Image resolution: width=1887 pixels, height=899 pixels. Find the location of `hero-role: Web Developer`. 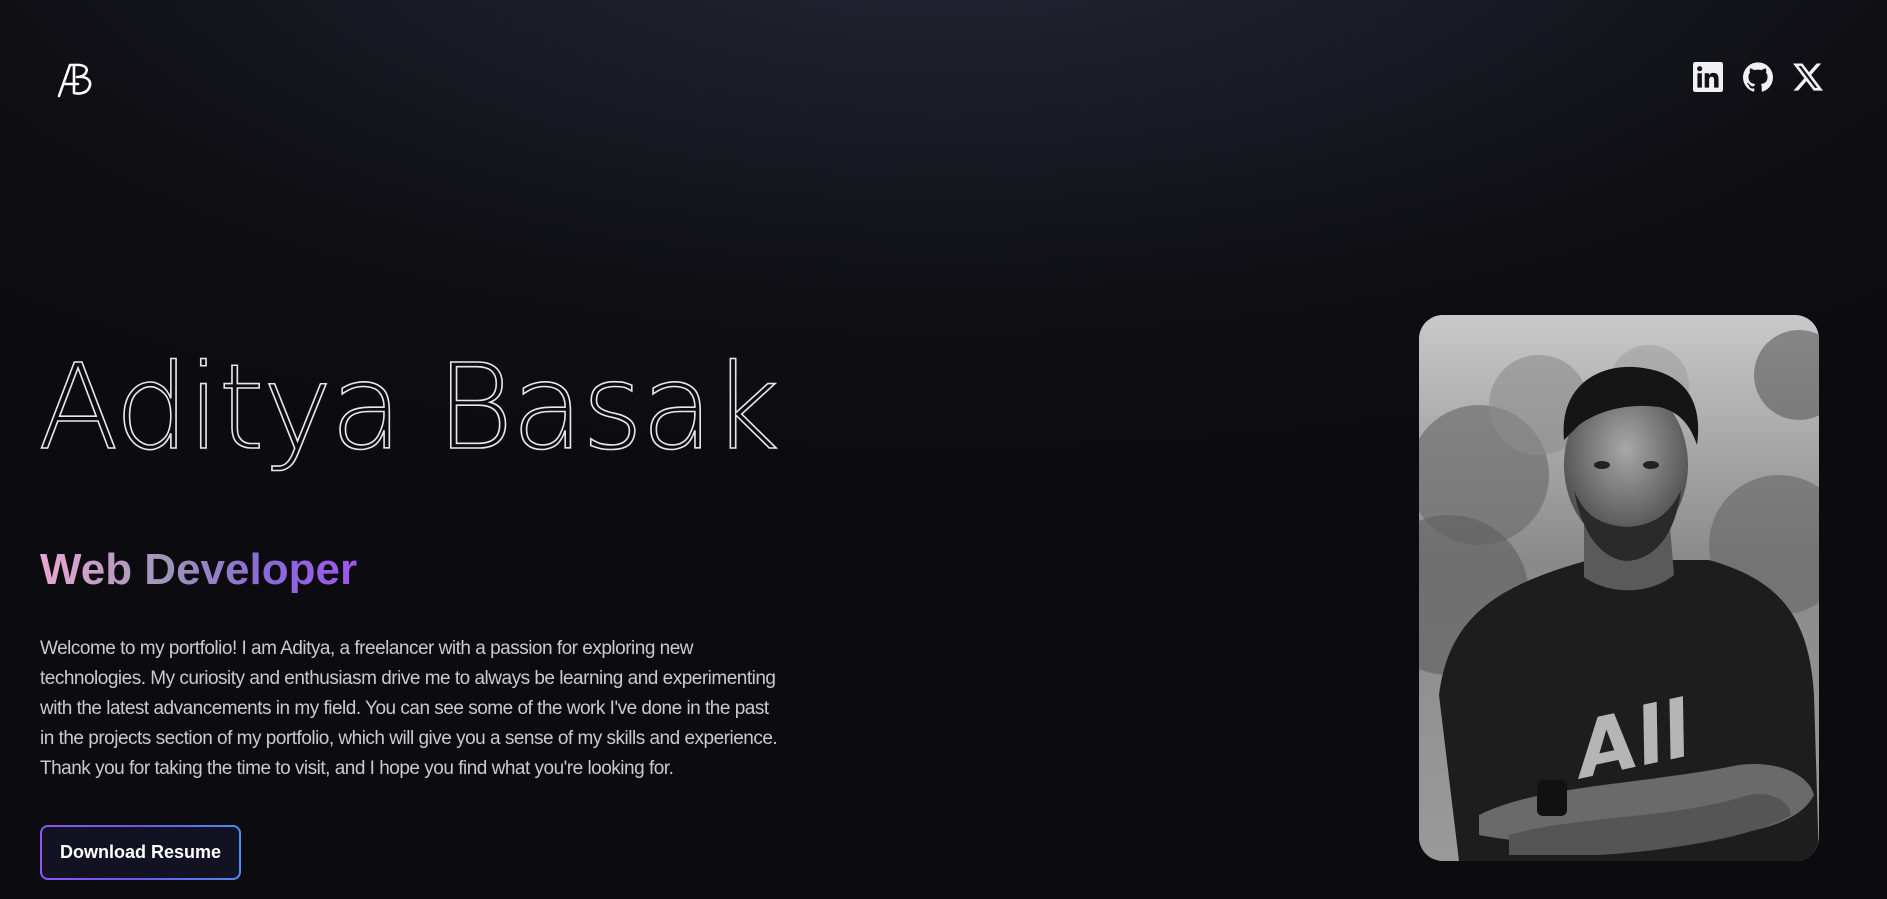

hero-role: Web Developer is located at coordinates (198, 570).